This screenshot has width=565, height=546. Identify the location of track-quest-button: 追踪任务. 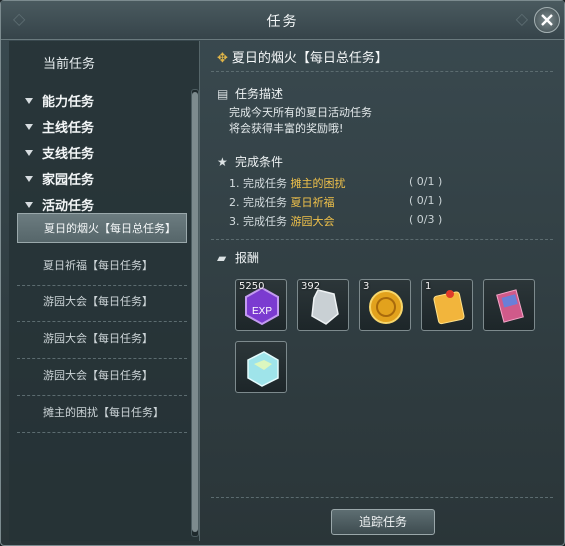
(383, 522).